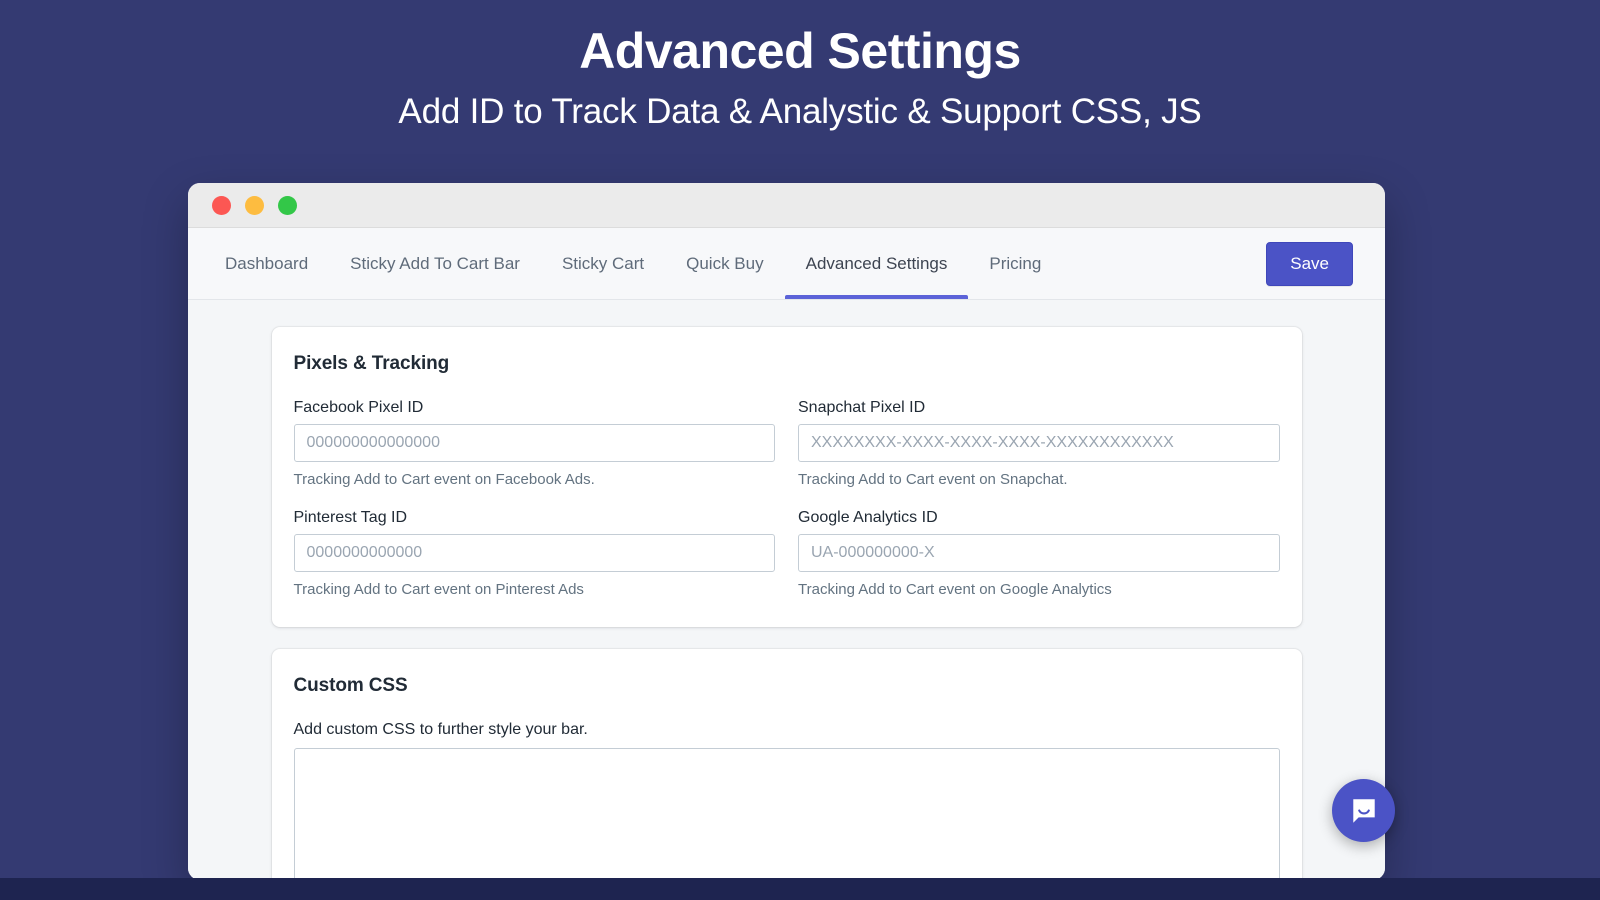 The image size is (1600, 900). I want to click on save-button: Save, so click(1309, 263).